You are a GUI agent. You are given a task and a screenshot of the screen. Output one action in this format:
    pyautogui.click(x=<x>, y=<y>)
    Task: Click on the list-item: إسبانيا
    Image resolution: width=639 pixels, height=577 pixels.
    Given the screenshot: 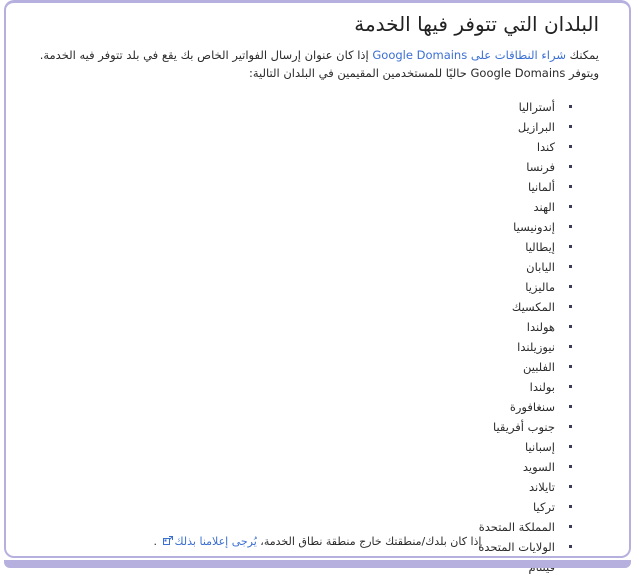 What is the action you would take?
    pyautogui.click(x=317, y=447)
    